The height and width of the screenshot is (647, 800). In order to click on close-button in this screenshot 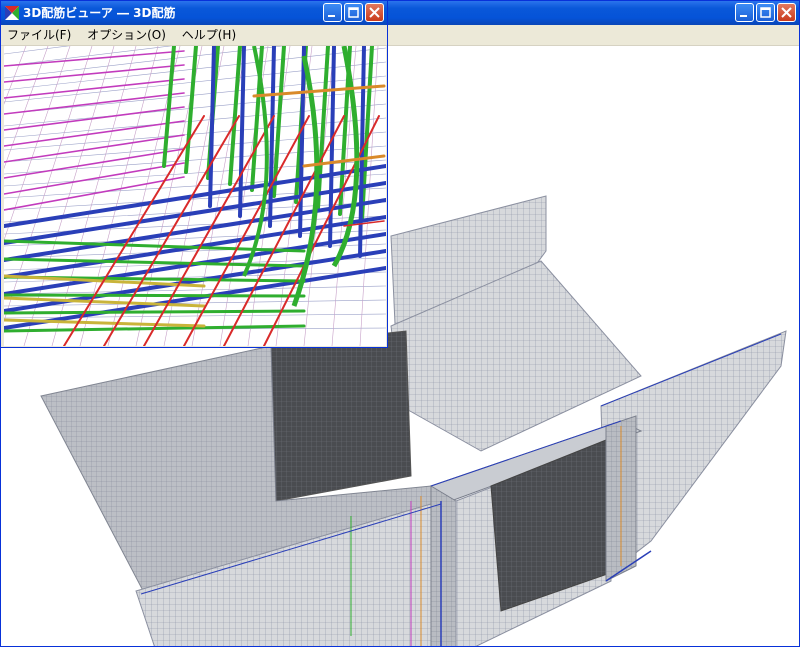, I will do `click(786, 12)`.